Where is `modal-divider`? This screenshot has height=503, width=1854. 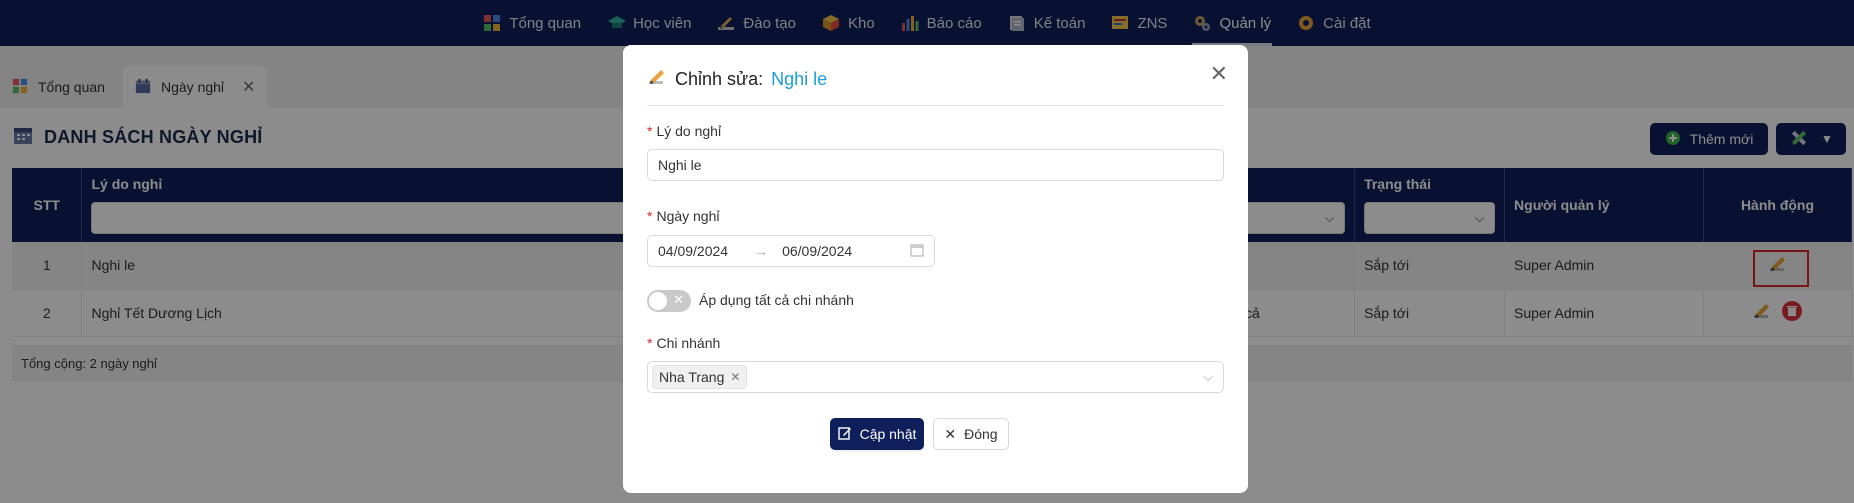 modal-divider is located at coordinates (935, 105).